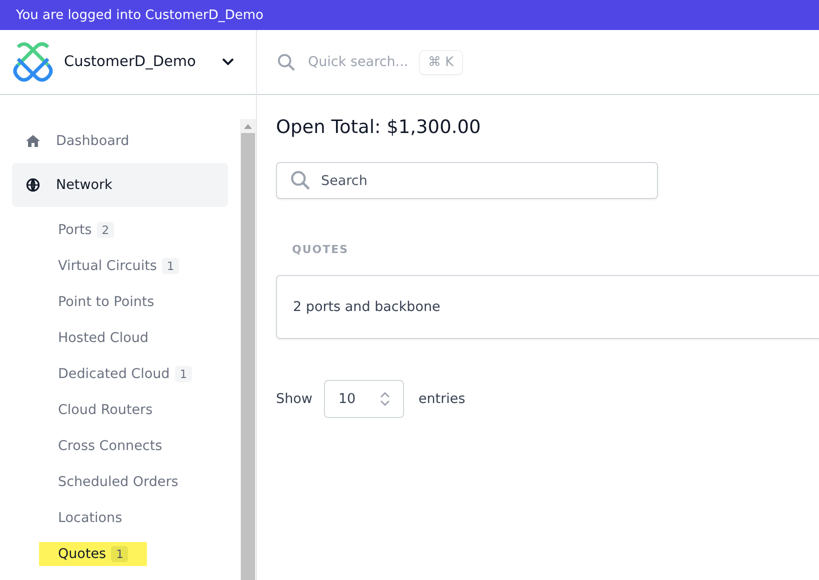 Image resolution: width=819 pixels, height=580 pixels. What do you see at coordinates (120, 141) in the screenshot?
I see `sidebar-item: Dashboard` at bounding box center [120, 141].